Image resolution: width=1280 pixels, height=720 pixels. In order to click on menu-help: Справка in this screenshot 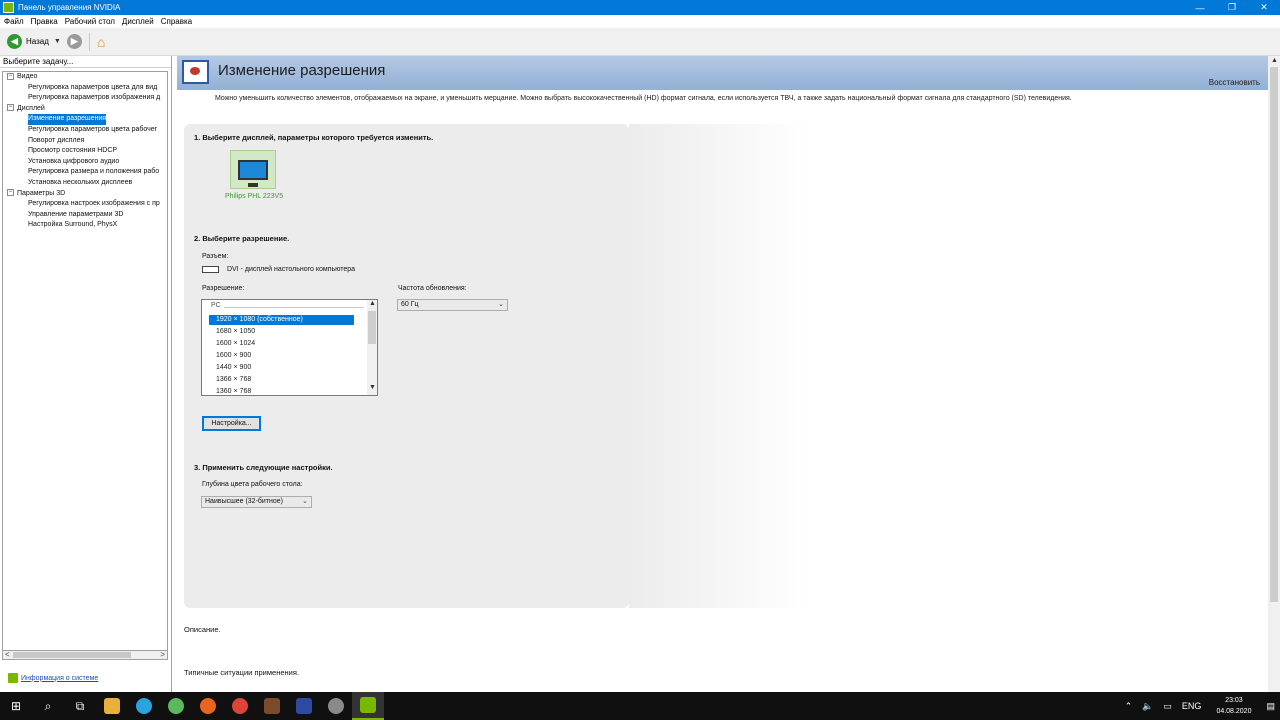, I will do `click(176, 21)`.